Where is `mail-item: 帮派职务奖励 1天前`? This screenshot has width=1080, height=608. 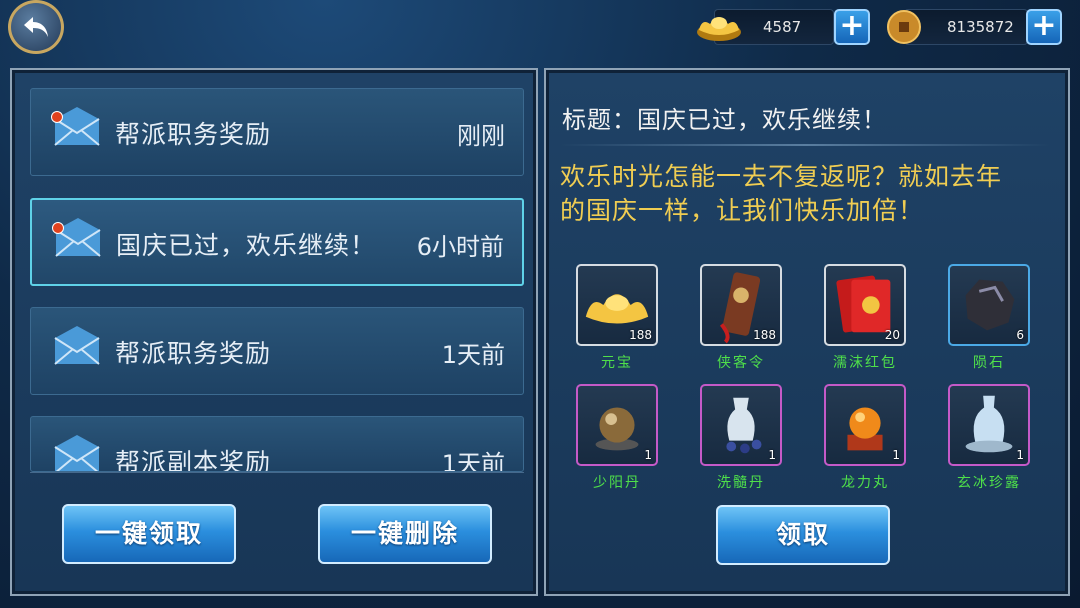 mail-item: 帮派职务奖励 1天前 is located at coordinates (277, 351).